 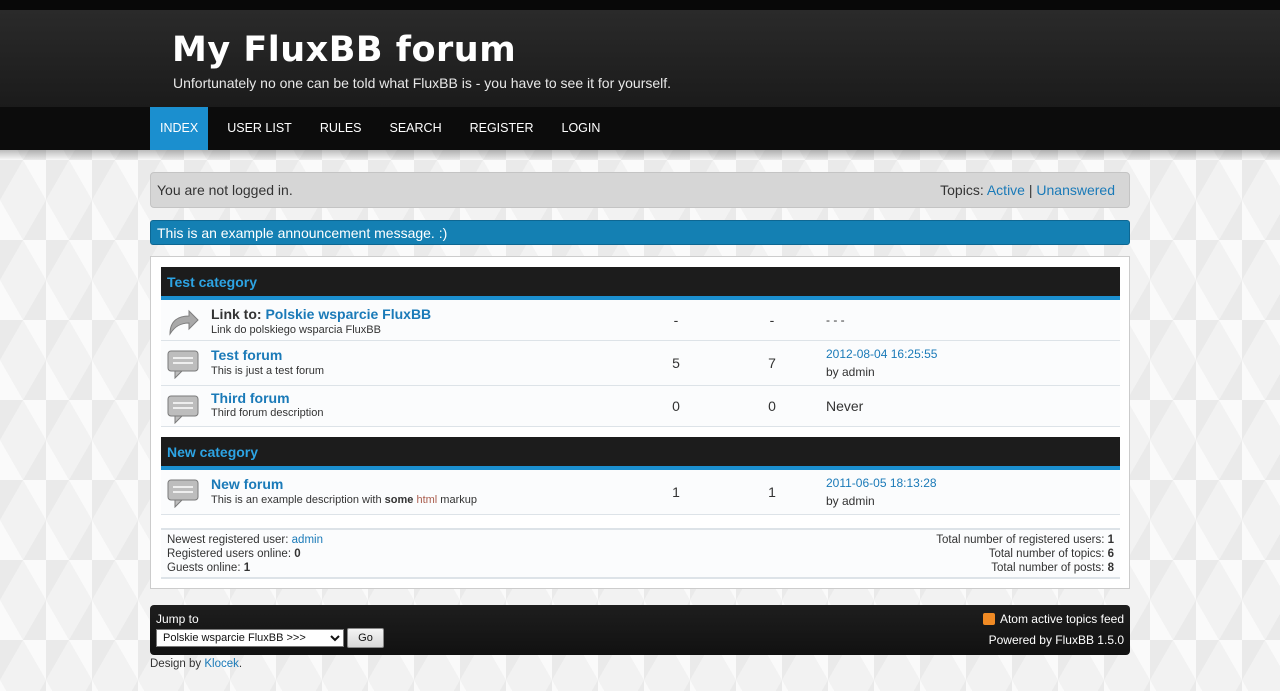 I want to click on atom-feed-link: Atom active topics feed, so click(x=1053, y=619).